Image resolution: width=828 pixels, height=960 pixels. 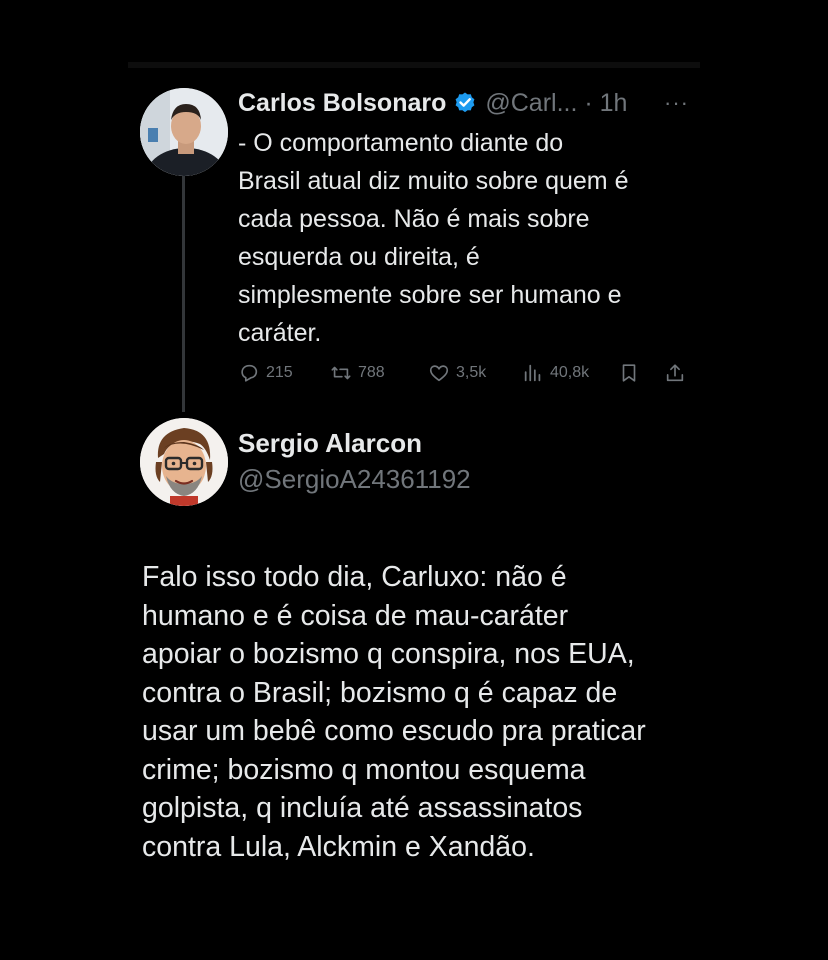 What do you see at coordinates (364, 769) in the screenshot?
I see `reply-text-line: crime; bozismo q montou esquema` at bounding box center [364, 769].